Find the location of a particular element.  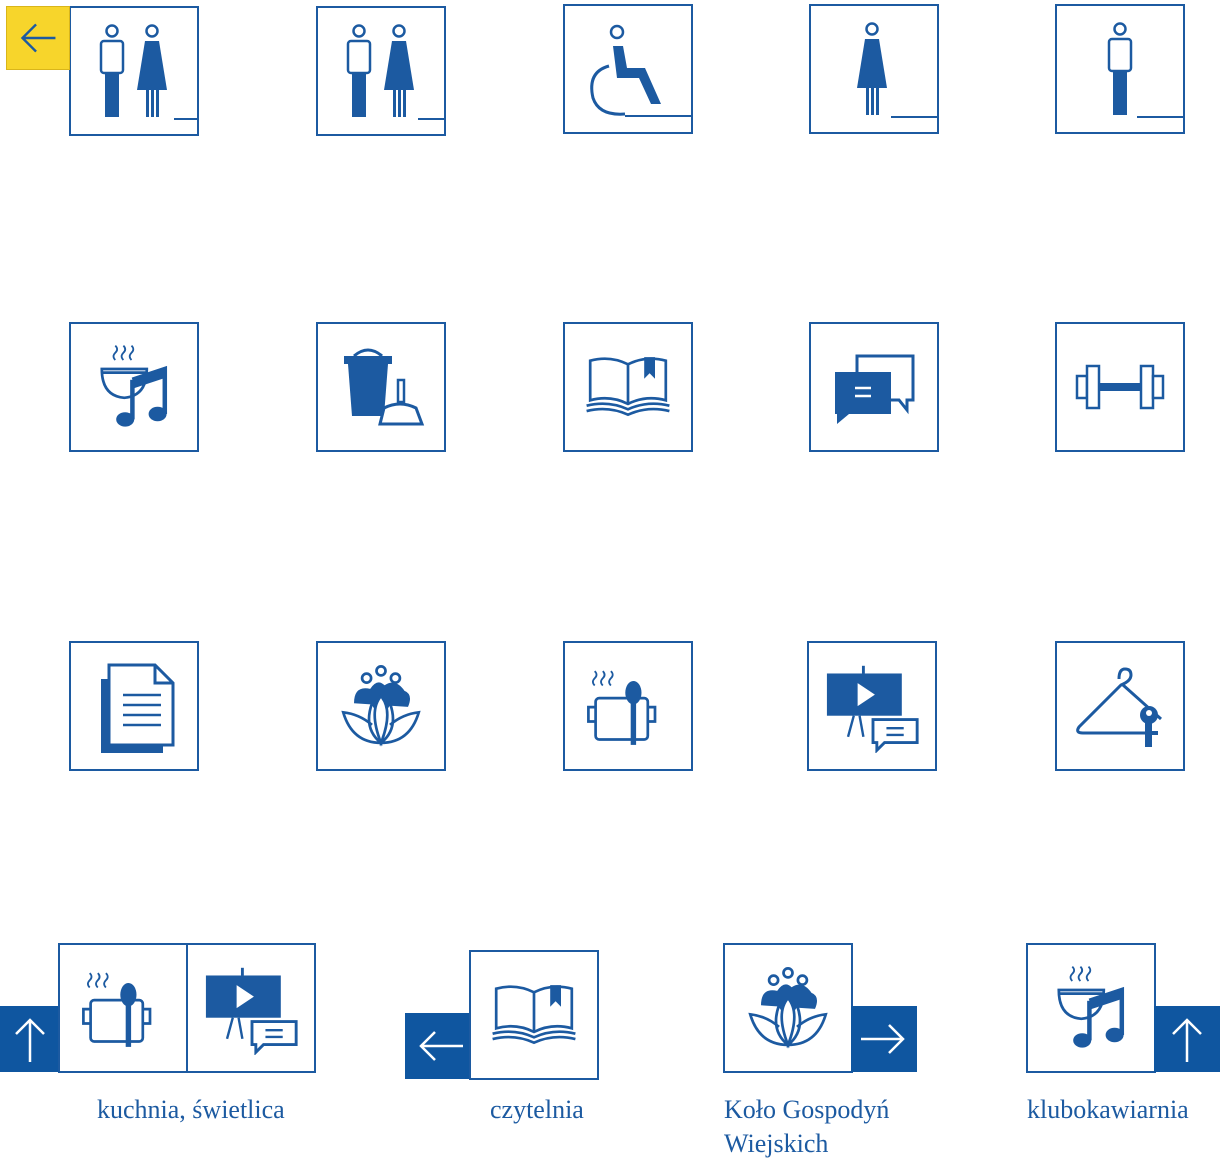

conversation-tile is located at coordinates (874, 387).